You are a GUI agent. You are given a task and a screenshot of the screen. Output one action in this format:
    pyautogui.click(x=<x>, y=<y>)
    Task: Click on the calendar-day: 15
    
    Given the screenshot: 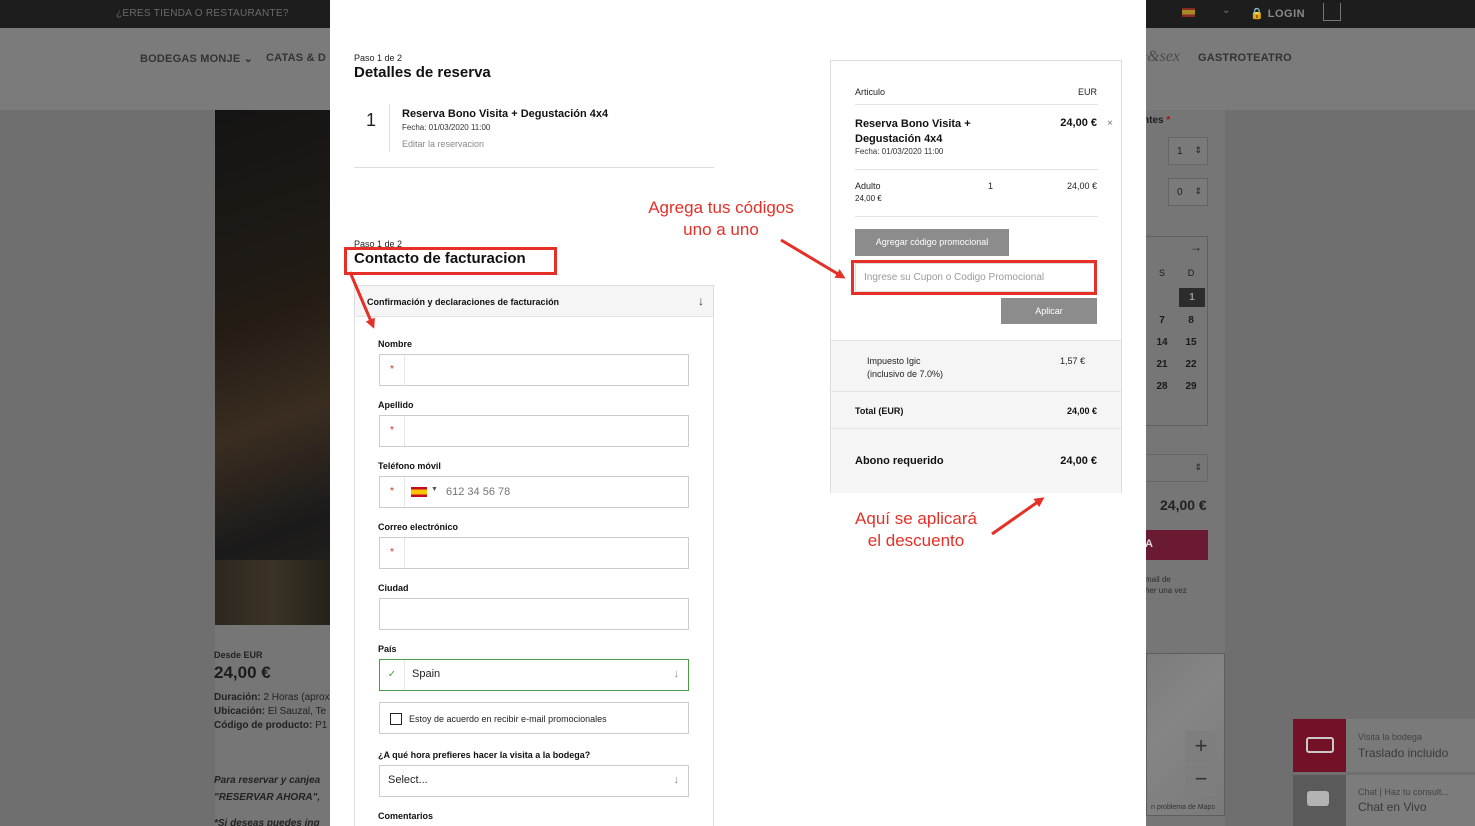 What is the action you would take?
    pyautogui.click(x=1191, y=342)
    